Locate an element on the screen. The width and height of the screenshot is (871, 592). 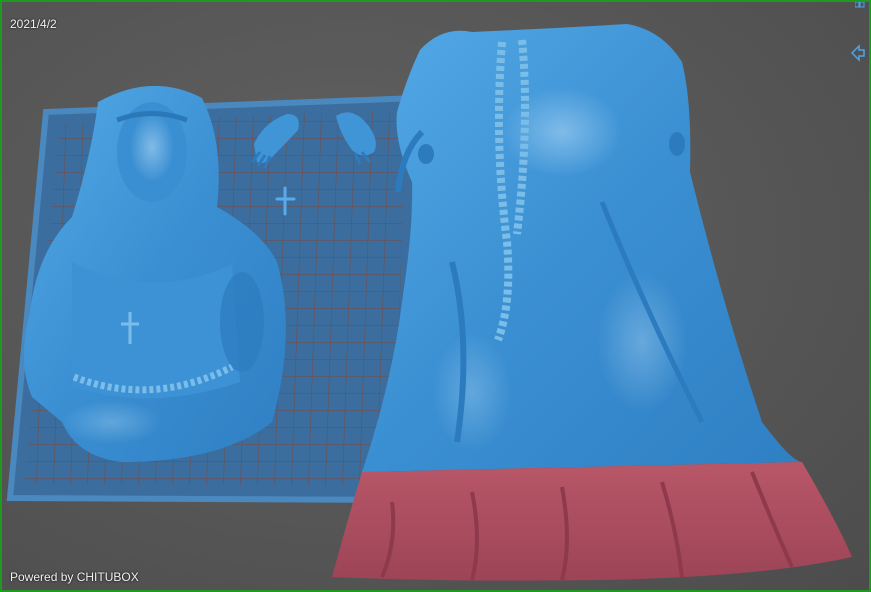
date-label: 2021/4/2 is located at coordinates (33, 24).